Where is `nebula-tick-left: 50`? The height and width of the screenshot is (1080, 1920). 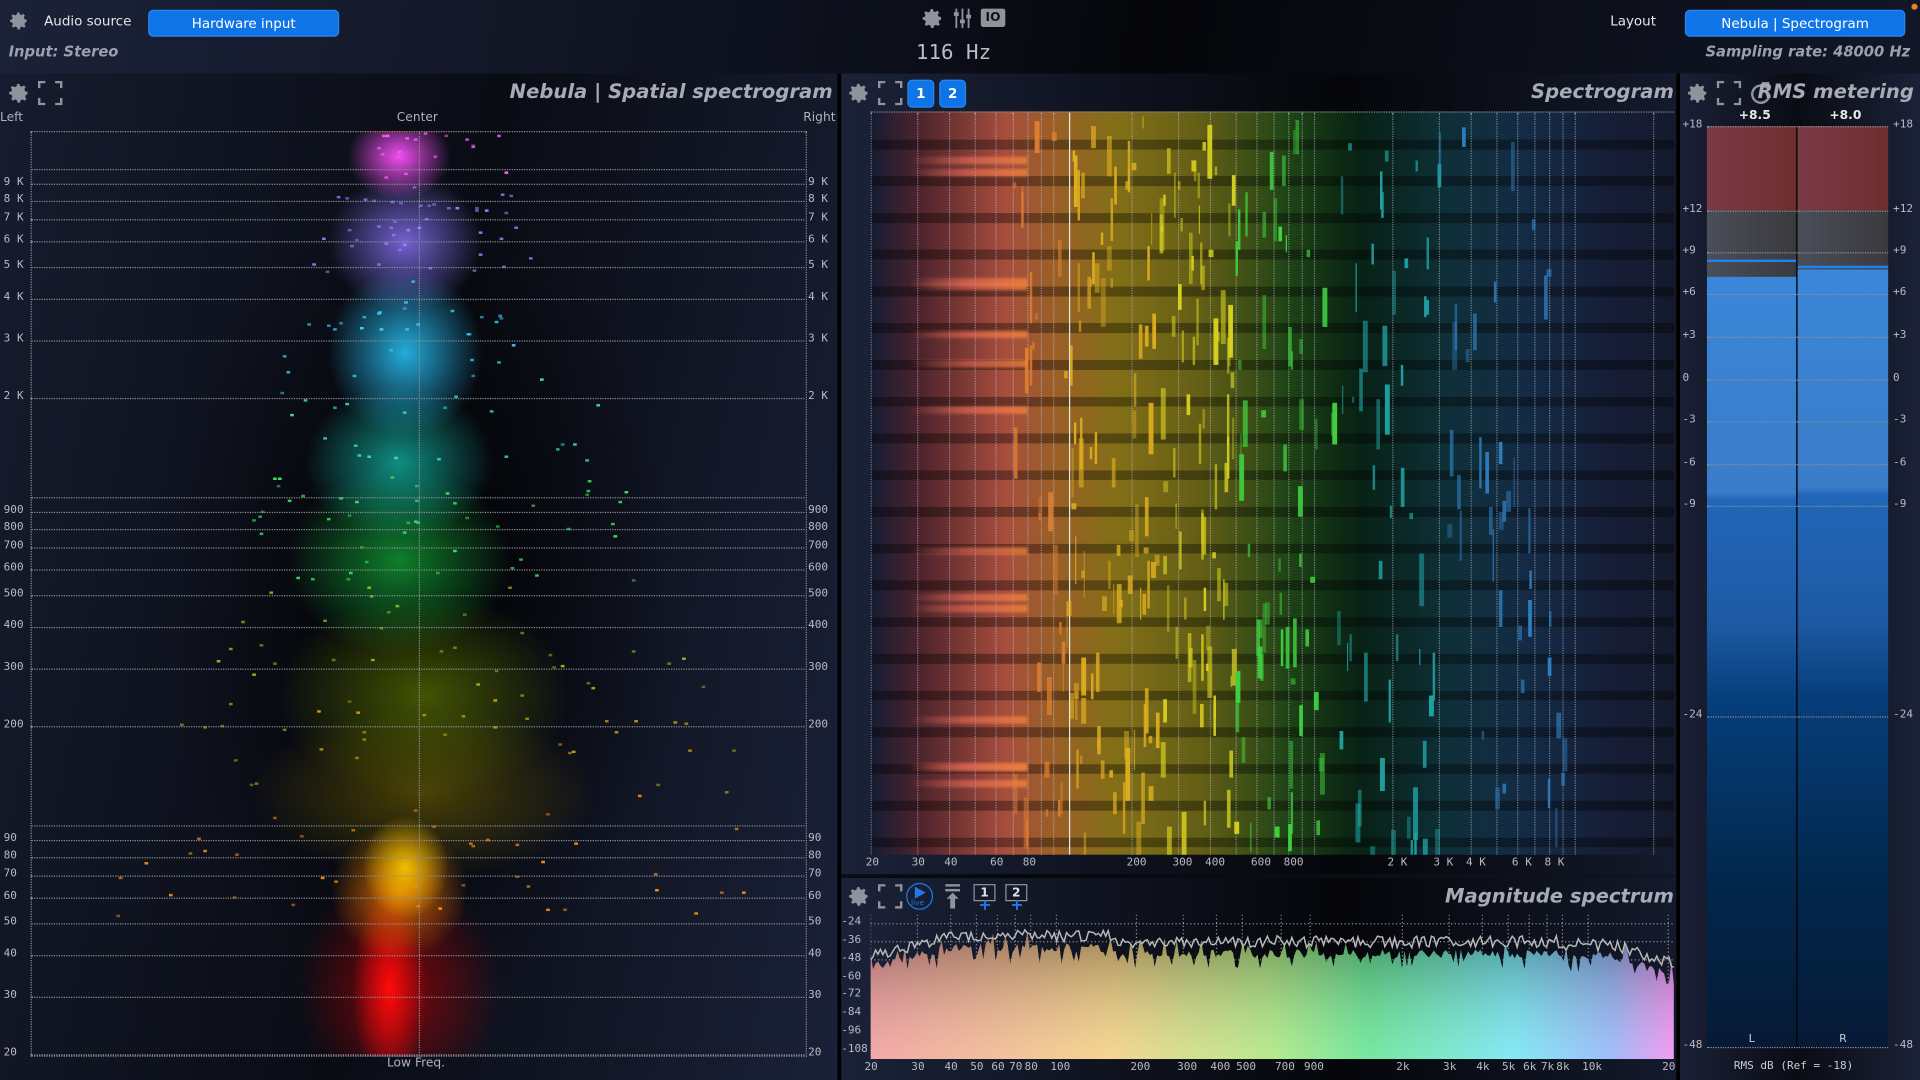
nebula-tick-left: 50 is located at coordinates (10, 922).